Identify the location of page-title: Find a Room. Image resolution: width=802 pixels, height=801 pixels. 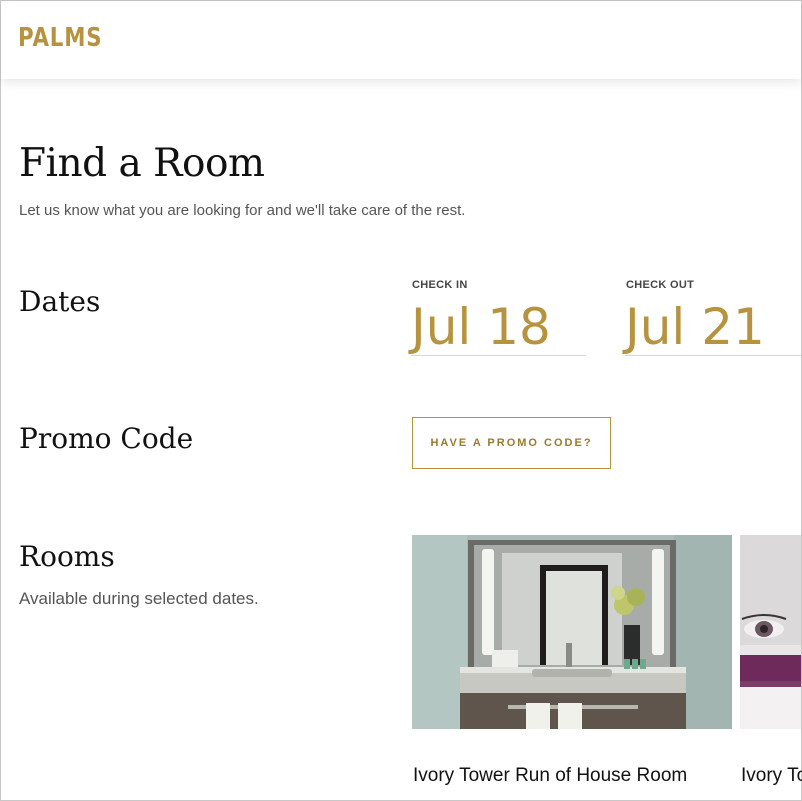
(142, 163).